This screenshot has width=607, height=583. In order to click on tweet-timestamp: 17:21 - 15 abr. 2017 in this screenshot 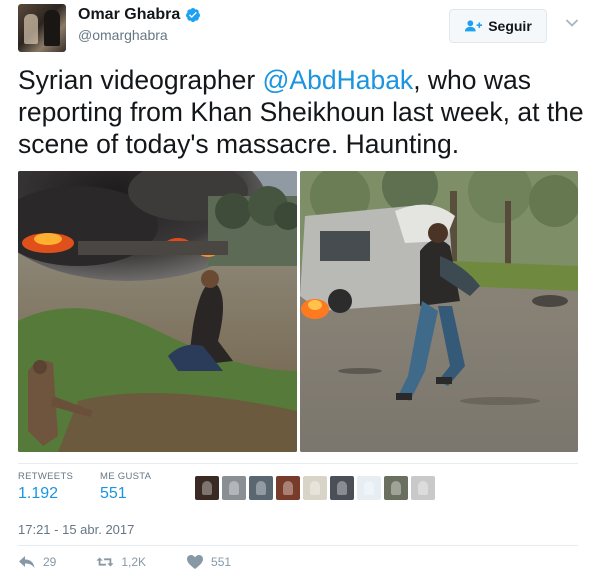, I will do `click(76, 529)`.